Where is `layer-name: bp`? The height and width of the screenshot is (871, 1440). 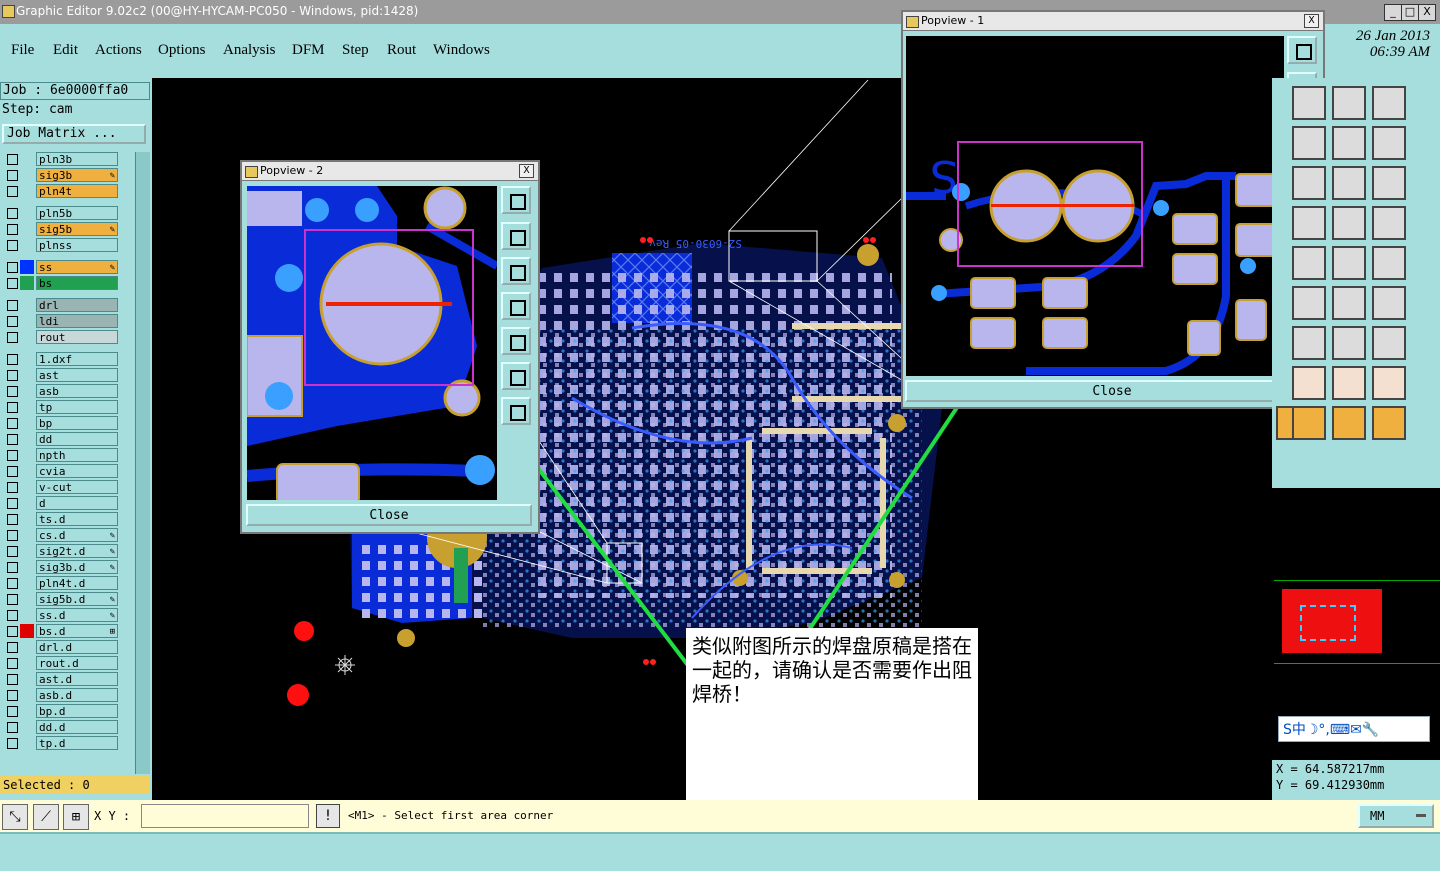 layer-name: bp is located at coordinates (77, 423).